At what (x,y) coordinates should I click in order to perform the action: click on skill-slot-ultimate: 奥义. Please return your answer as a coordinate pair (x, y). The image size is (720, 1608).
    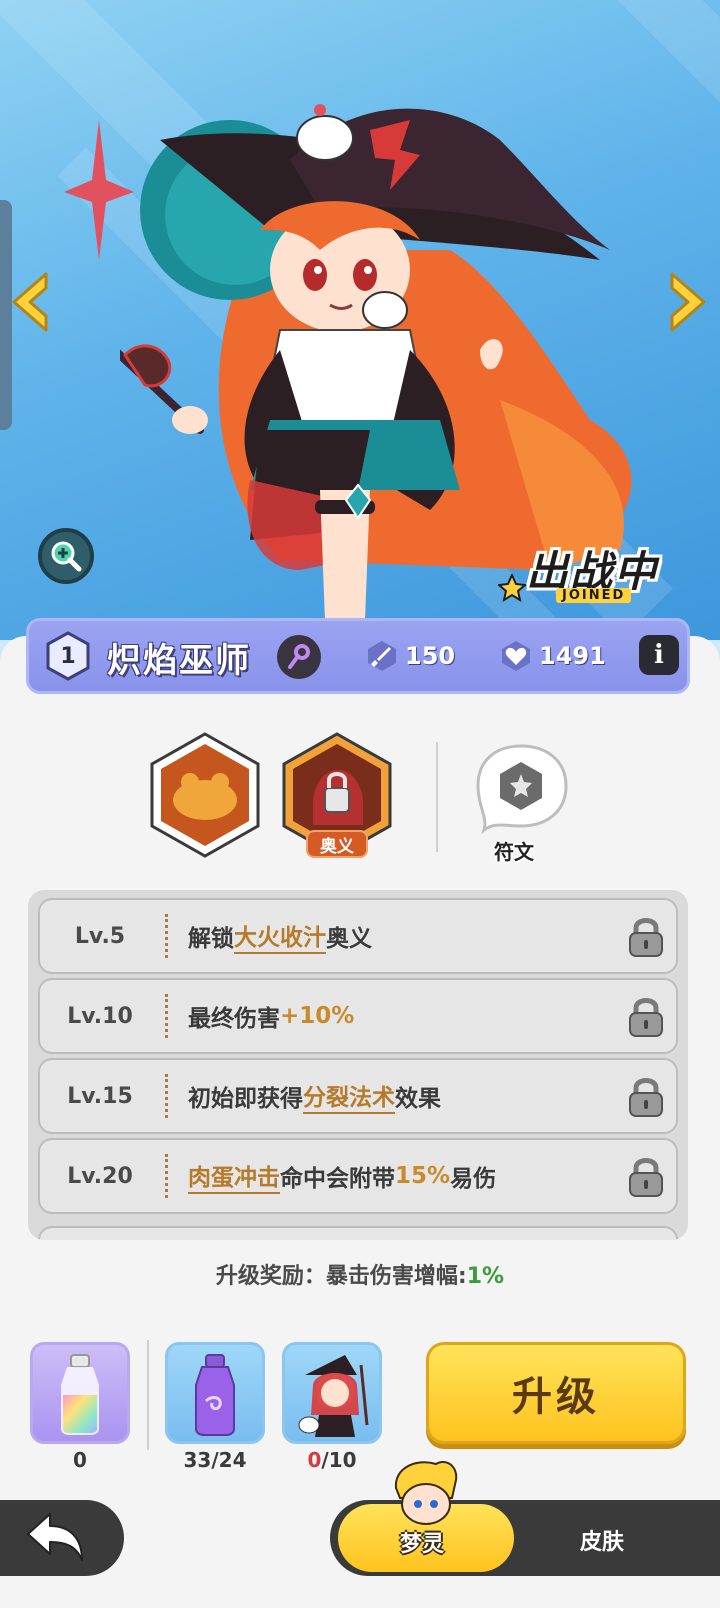
    Looking at the image, I should click on (337, 795).